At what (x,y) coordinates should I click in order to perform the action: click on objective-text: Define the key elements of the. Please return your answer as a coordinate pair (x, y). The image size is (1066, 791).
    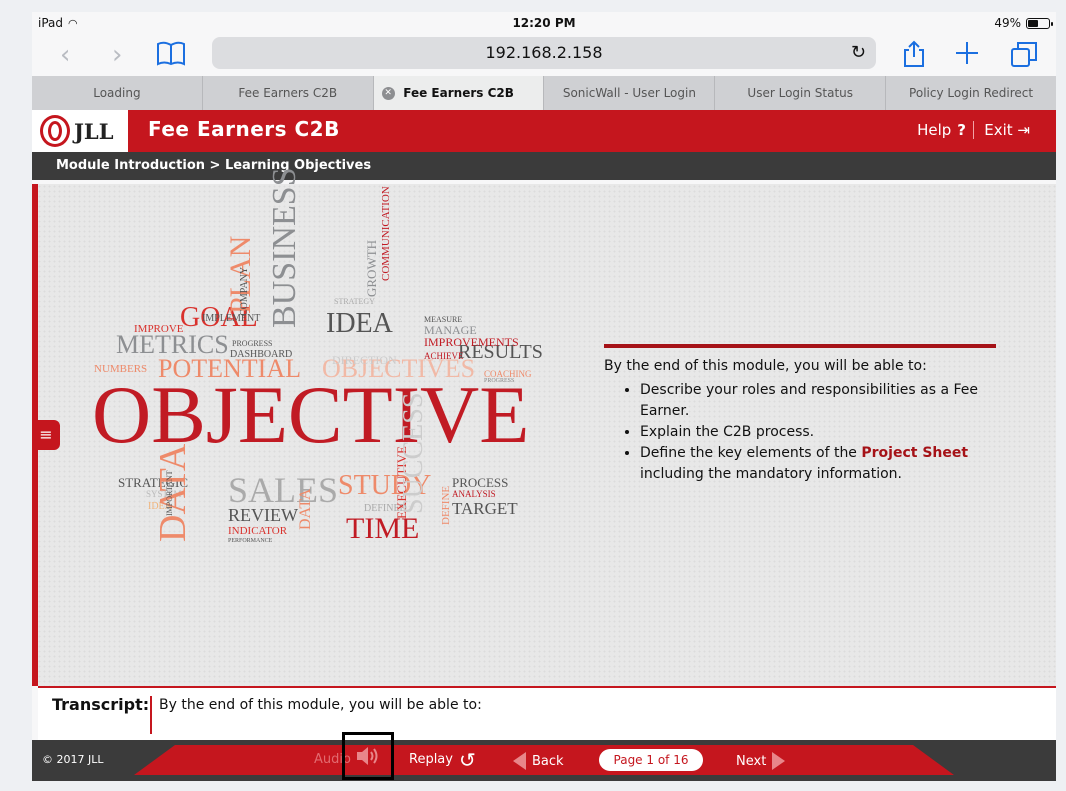
    Looking at the image, I should click on (751, 453).